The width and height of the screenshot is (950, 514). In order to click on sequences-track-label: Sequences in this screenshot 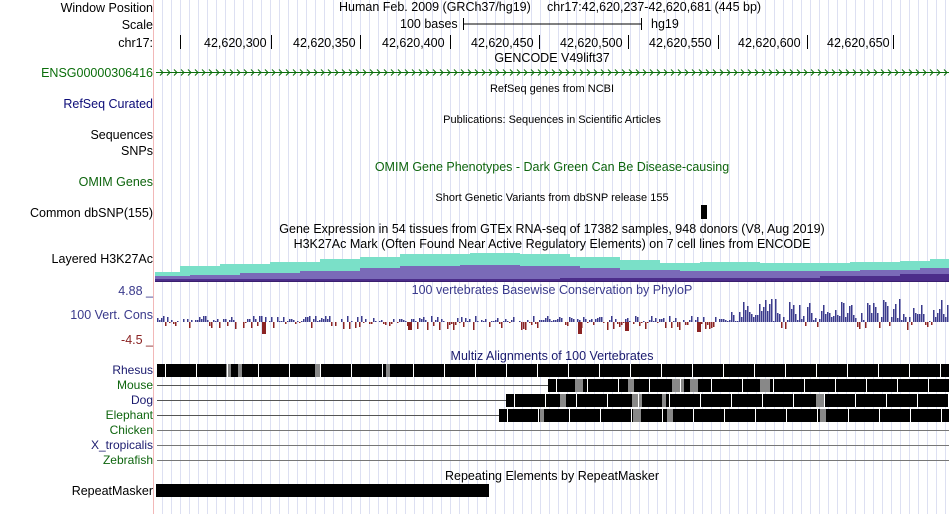, I will do `click(121, 135)`.